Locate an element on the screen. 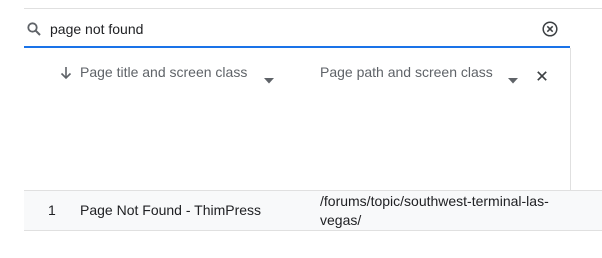  arrow-down-icon is located at coordinates (66, 73).